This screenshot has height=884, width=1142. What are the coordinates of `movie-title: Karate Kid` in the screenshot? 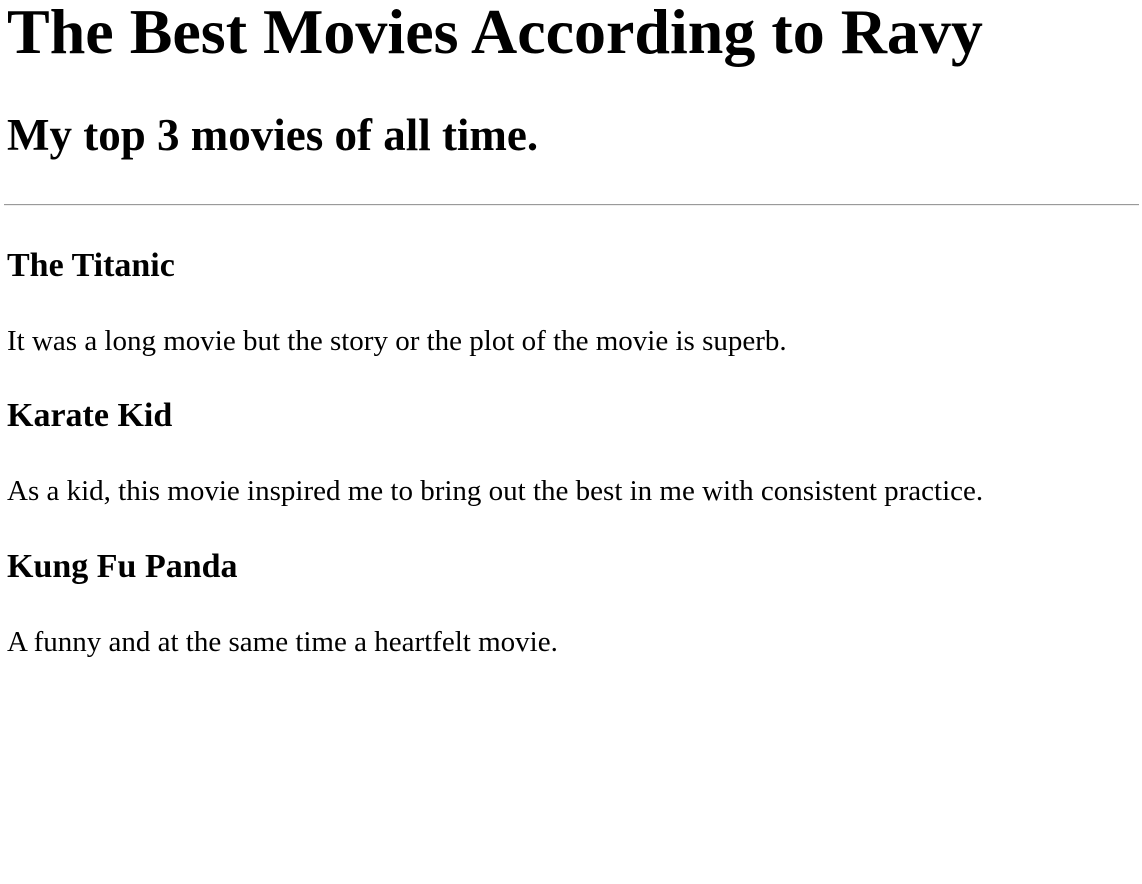 It's located at (90, 415).